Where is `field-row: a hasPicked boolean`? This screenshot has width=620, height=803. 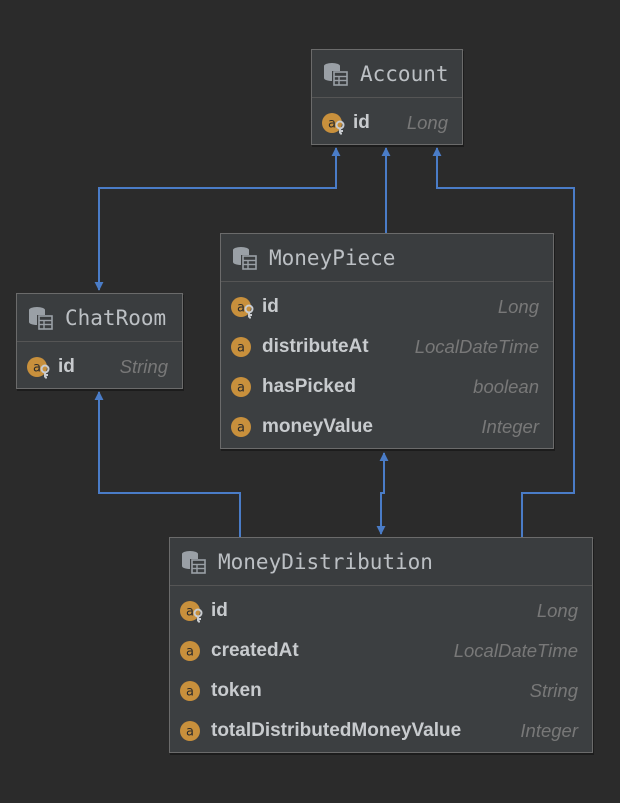
field-row: a hasPicked boolean is located at coordinates (387, 387).